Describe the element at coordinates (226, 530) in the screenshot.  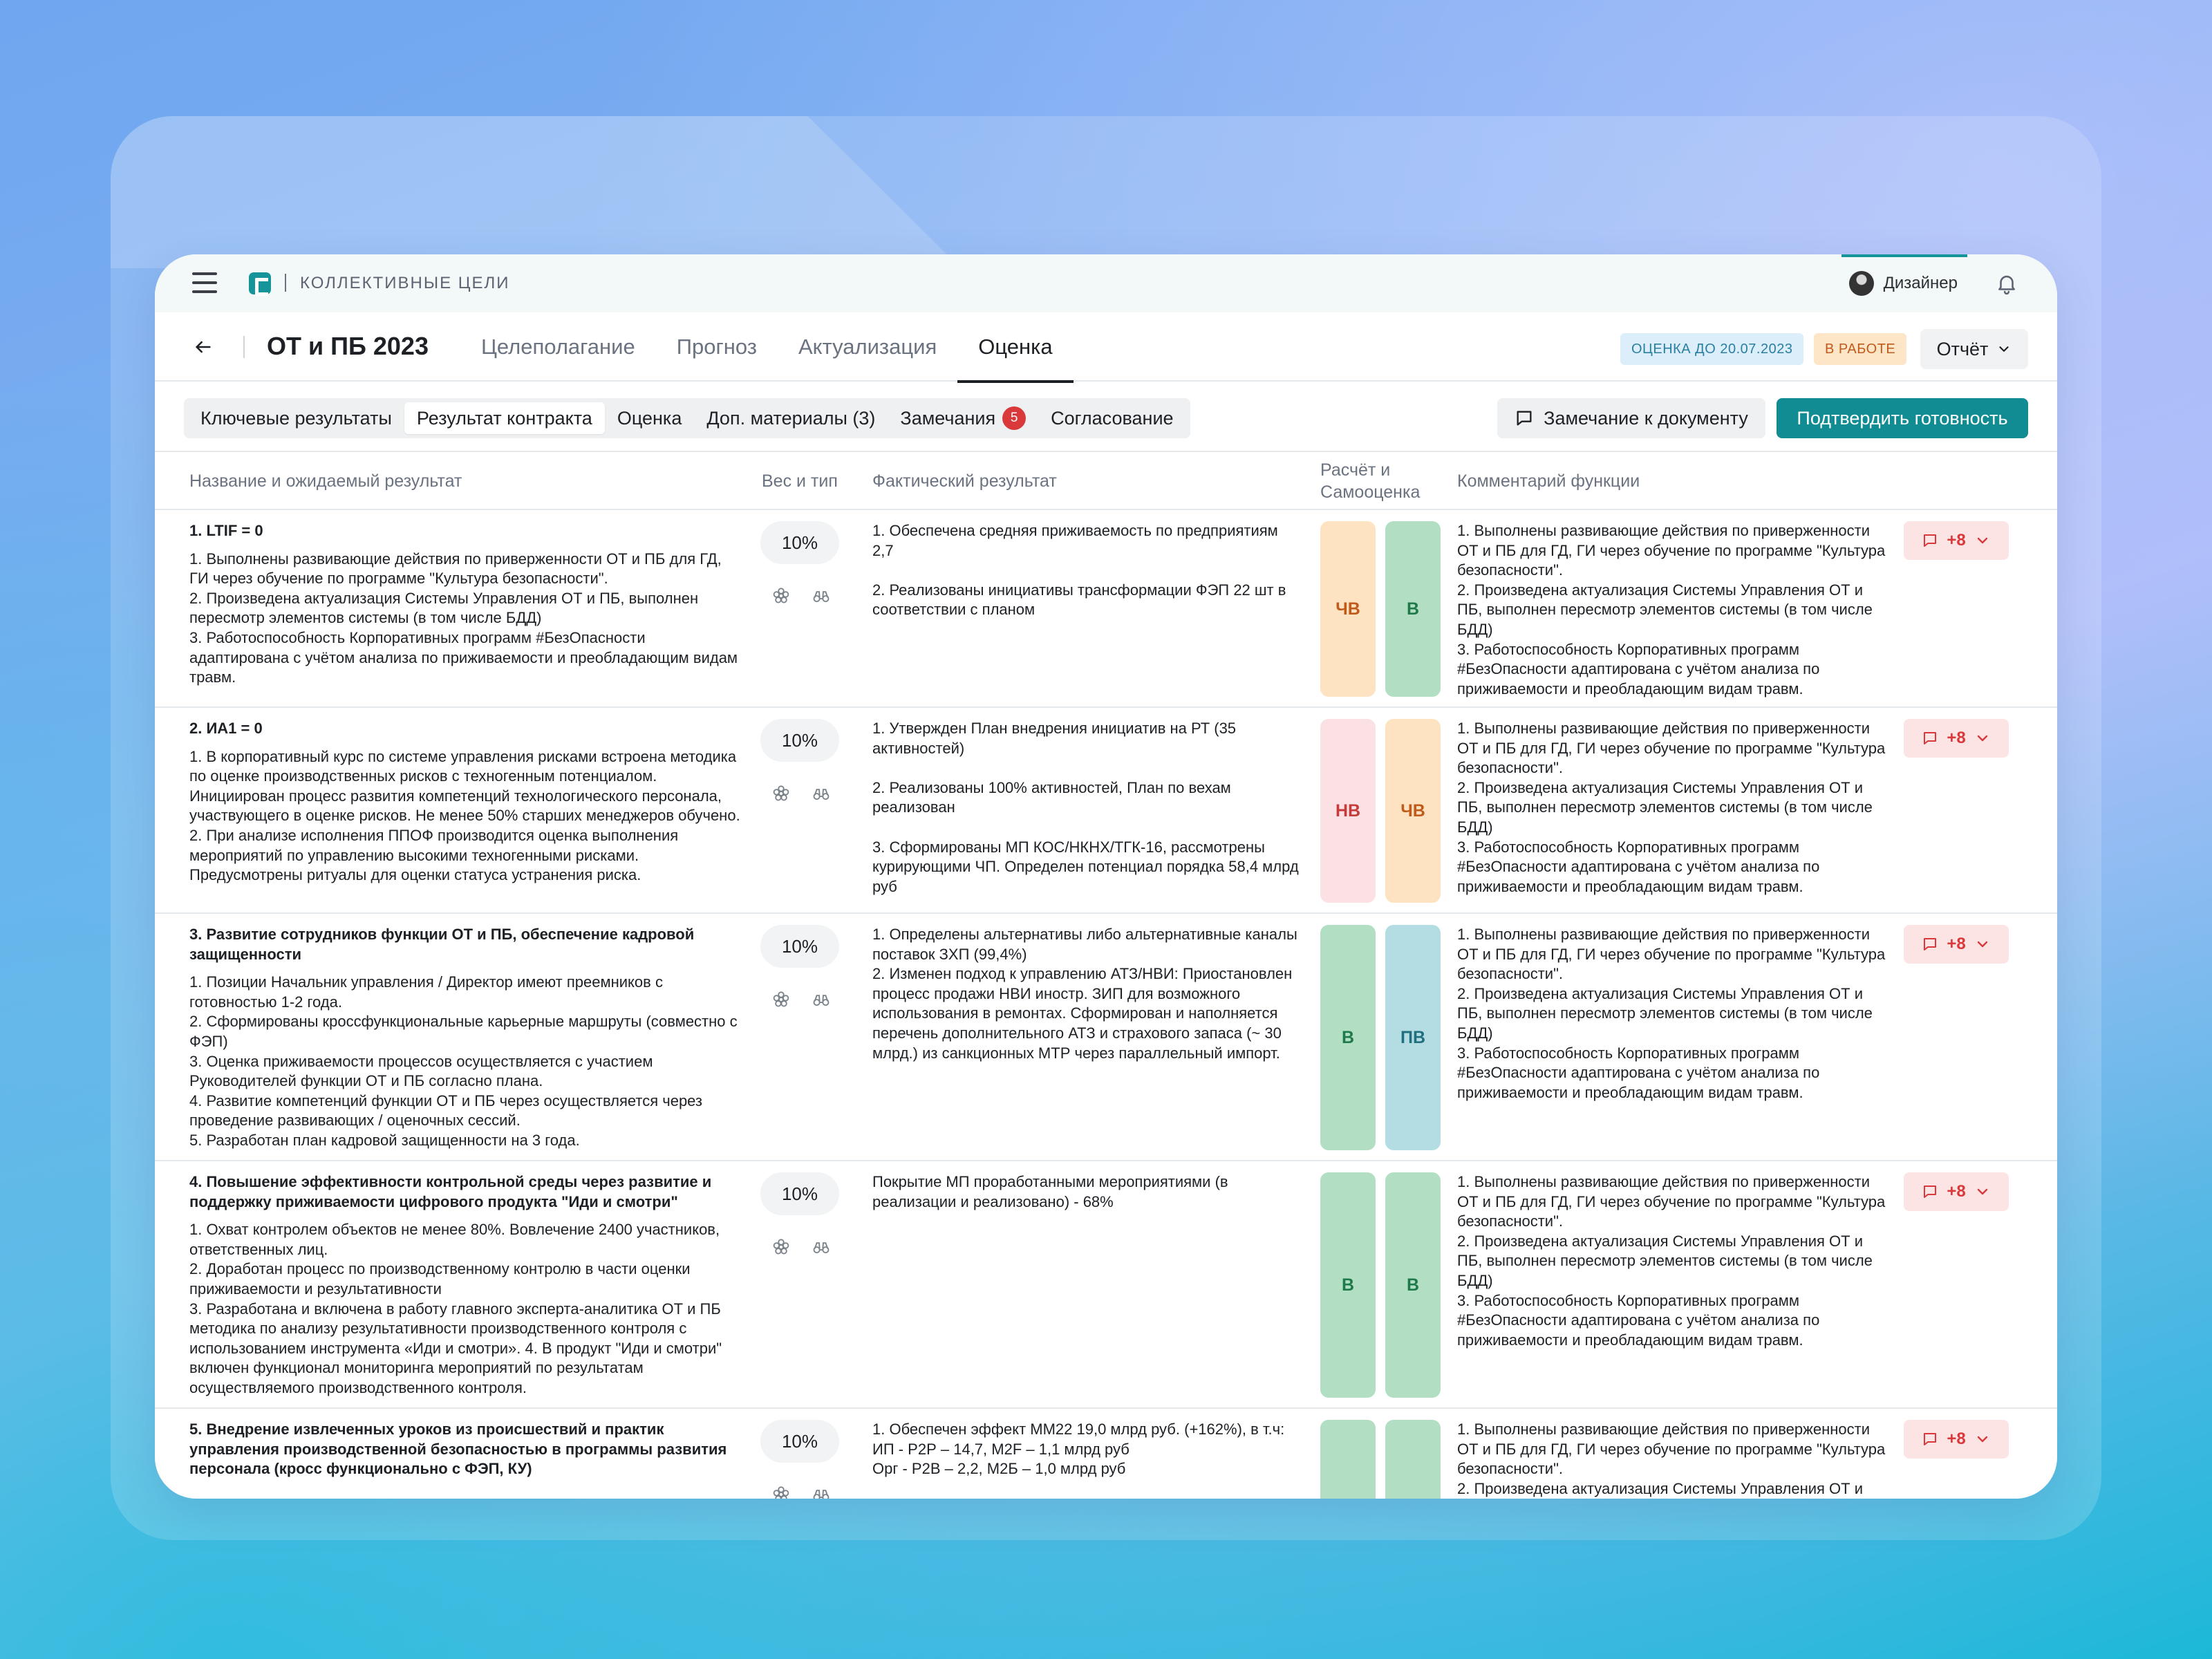
I see `goal-title: 1. LTIF = 0` at that location.